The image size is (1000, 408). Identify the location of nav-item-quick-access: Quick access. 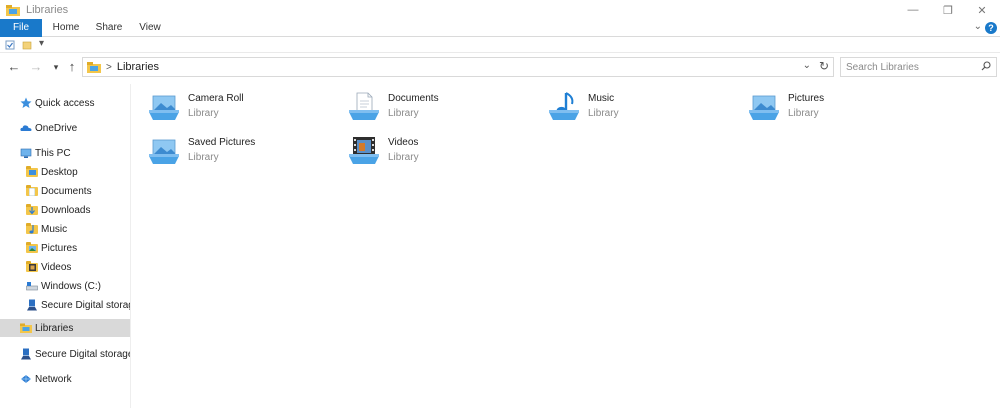
(75, 103).